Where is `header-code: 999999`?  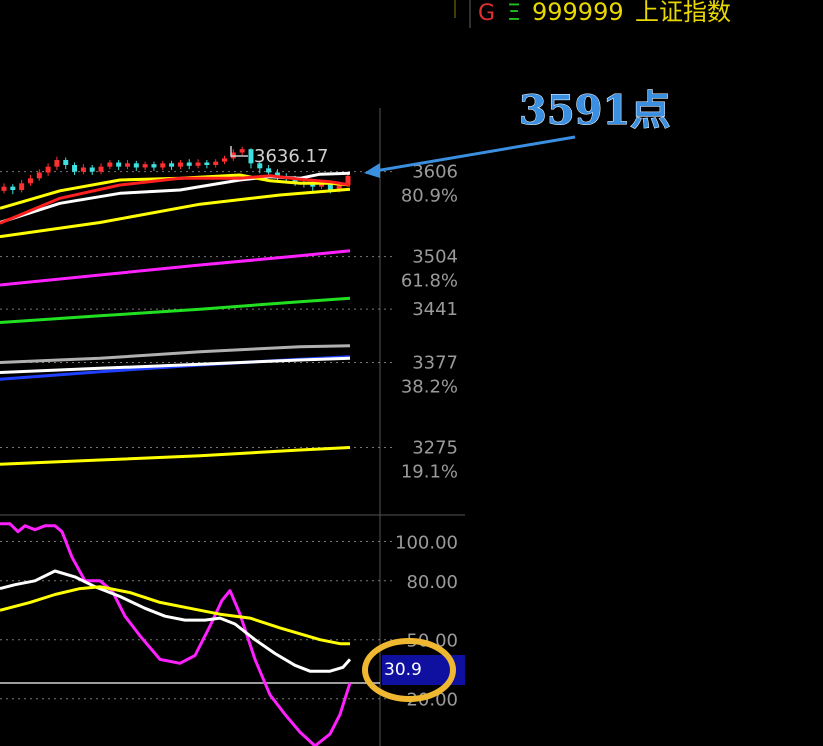 header-code: 999999 is located at coordinates (578, 13).